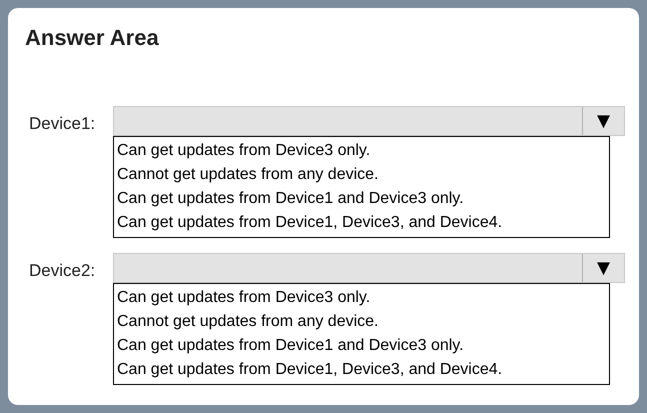 The width and height of the screenshot is (647, 413). I want to click on device-label: Device1:, so click(62, 124).